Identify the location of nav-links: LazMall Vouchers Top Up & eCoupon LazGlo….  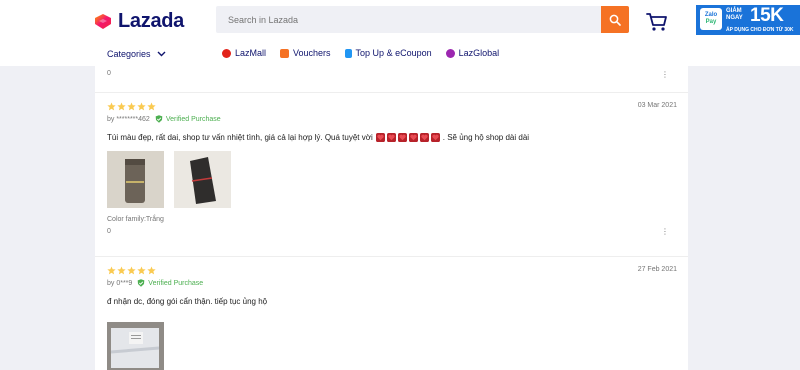
(367, 53).